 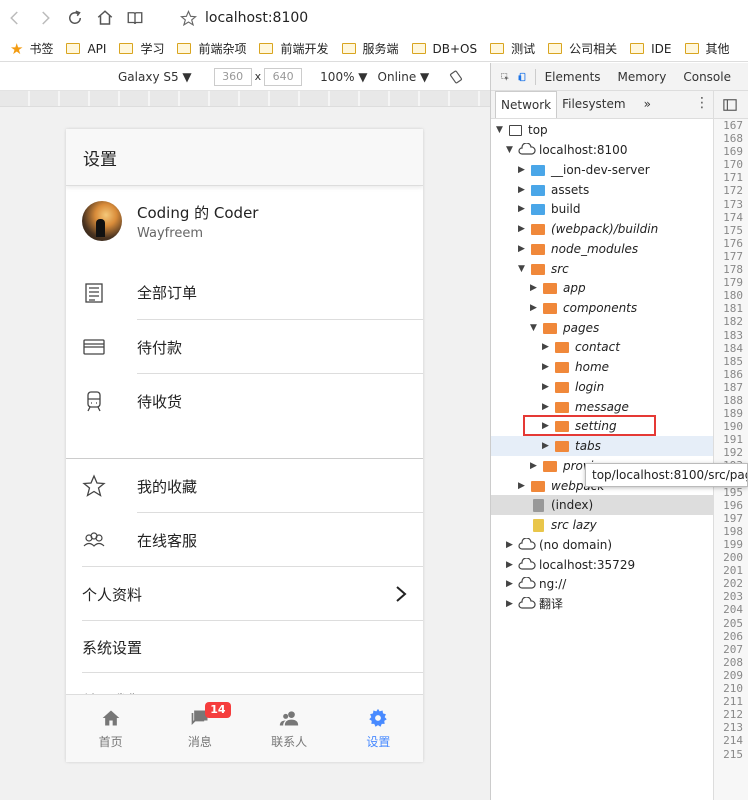 What do you see at coordinates (167, 293) in the screenshot?
I see `list-item-label: 全部订单` at bounding box center [167, 293].